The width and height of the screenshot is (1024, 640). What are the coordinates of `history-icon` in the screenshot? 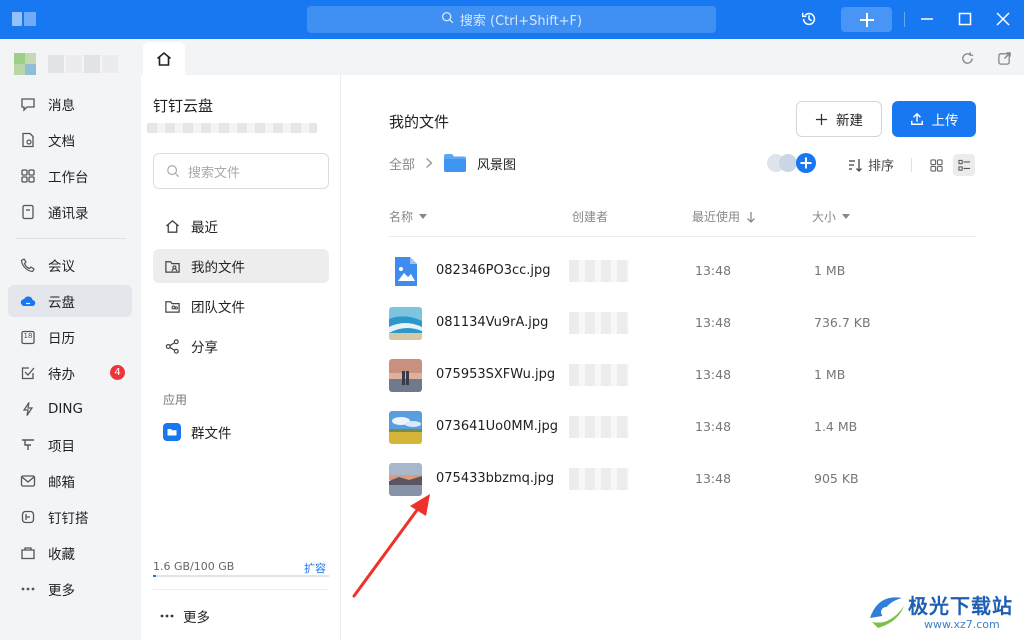 It's located at (809, 19).